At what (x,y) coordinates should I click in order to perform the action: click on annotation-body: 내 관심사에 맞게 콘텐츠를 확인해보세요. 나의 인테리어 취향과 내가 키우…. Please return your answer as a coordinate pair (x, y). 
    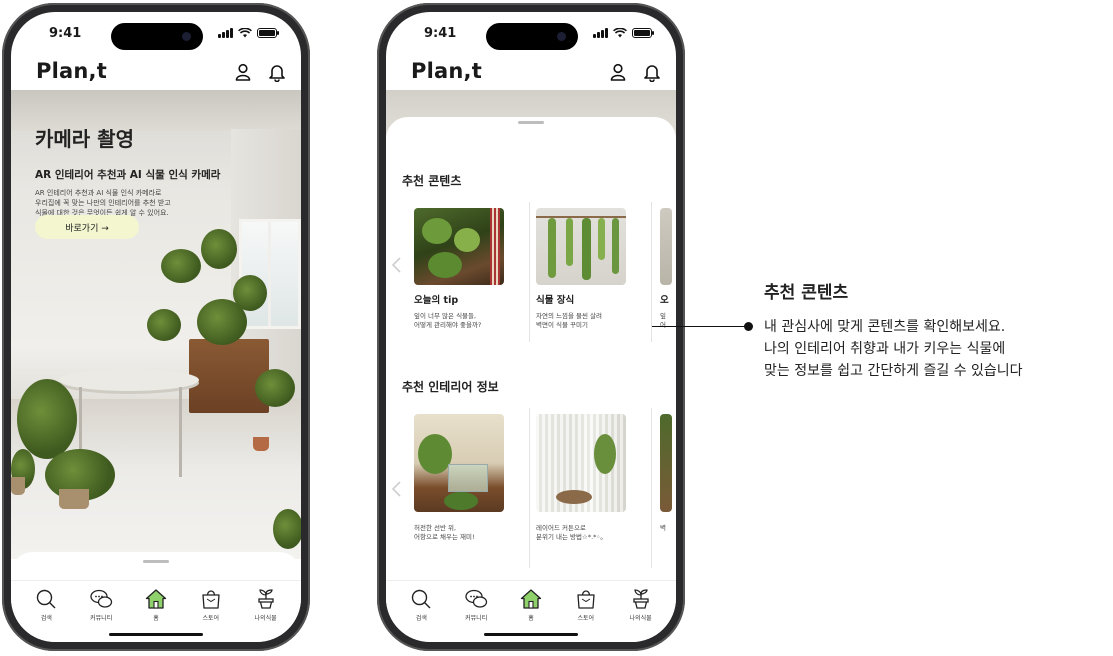
    Looking at the image, I should click on (893, 349).